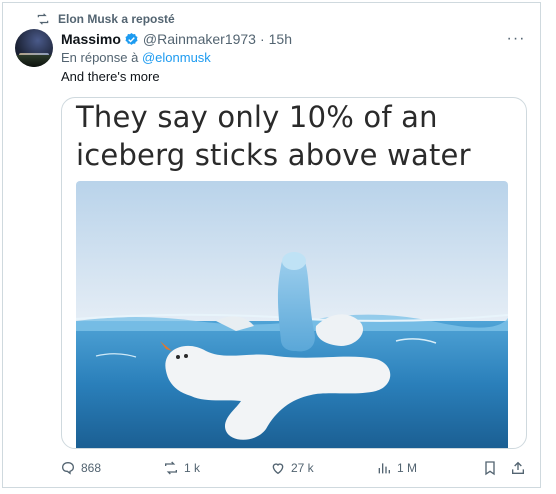  Describe the element at coordinates (80, 468) in the screenshot. I see `reply-button: 868` at that location.